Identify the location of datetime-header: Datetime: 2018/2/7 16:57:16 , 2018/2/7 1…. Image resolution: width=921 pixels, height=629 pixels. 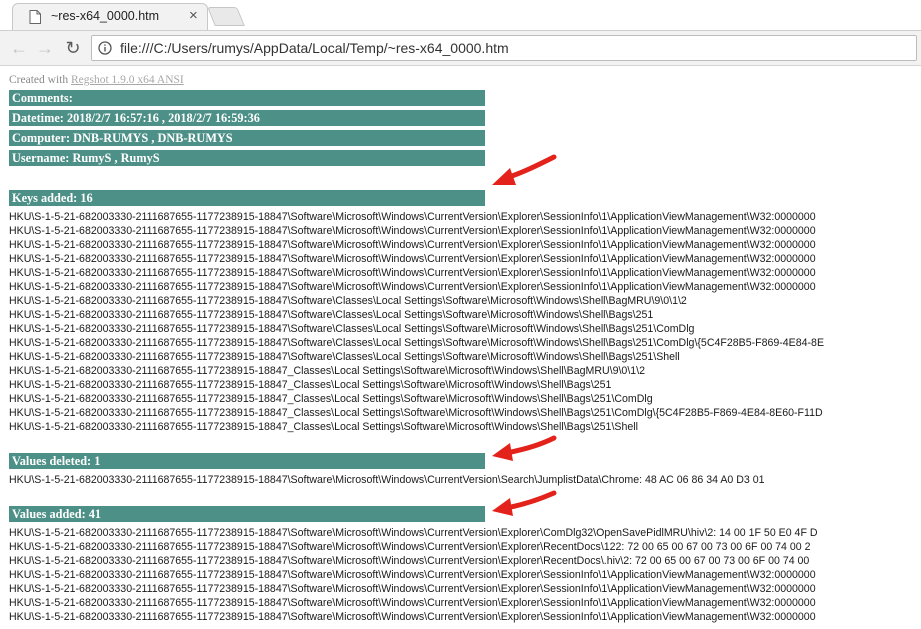
(247, 118).